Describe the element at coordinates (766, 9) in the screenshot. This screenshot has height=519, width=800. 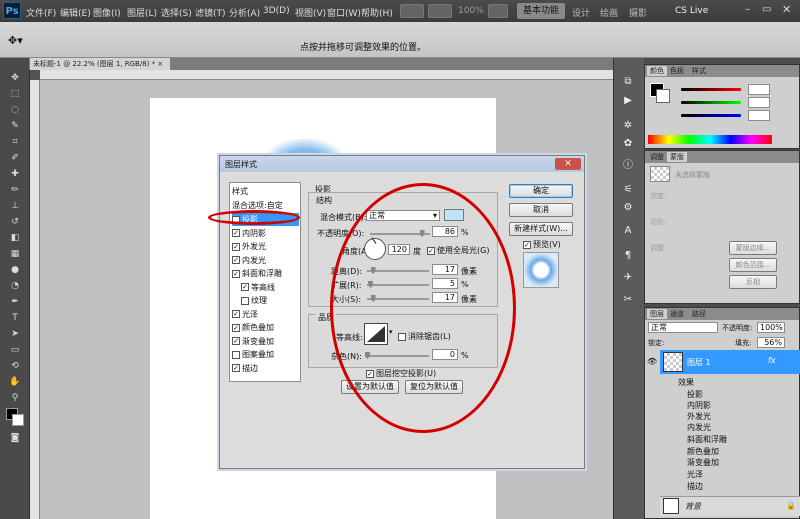
I see `restore-icon: ▭` at that location.